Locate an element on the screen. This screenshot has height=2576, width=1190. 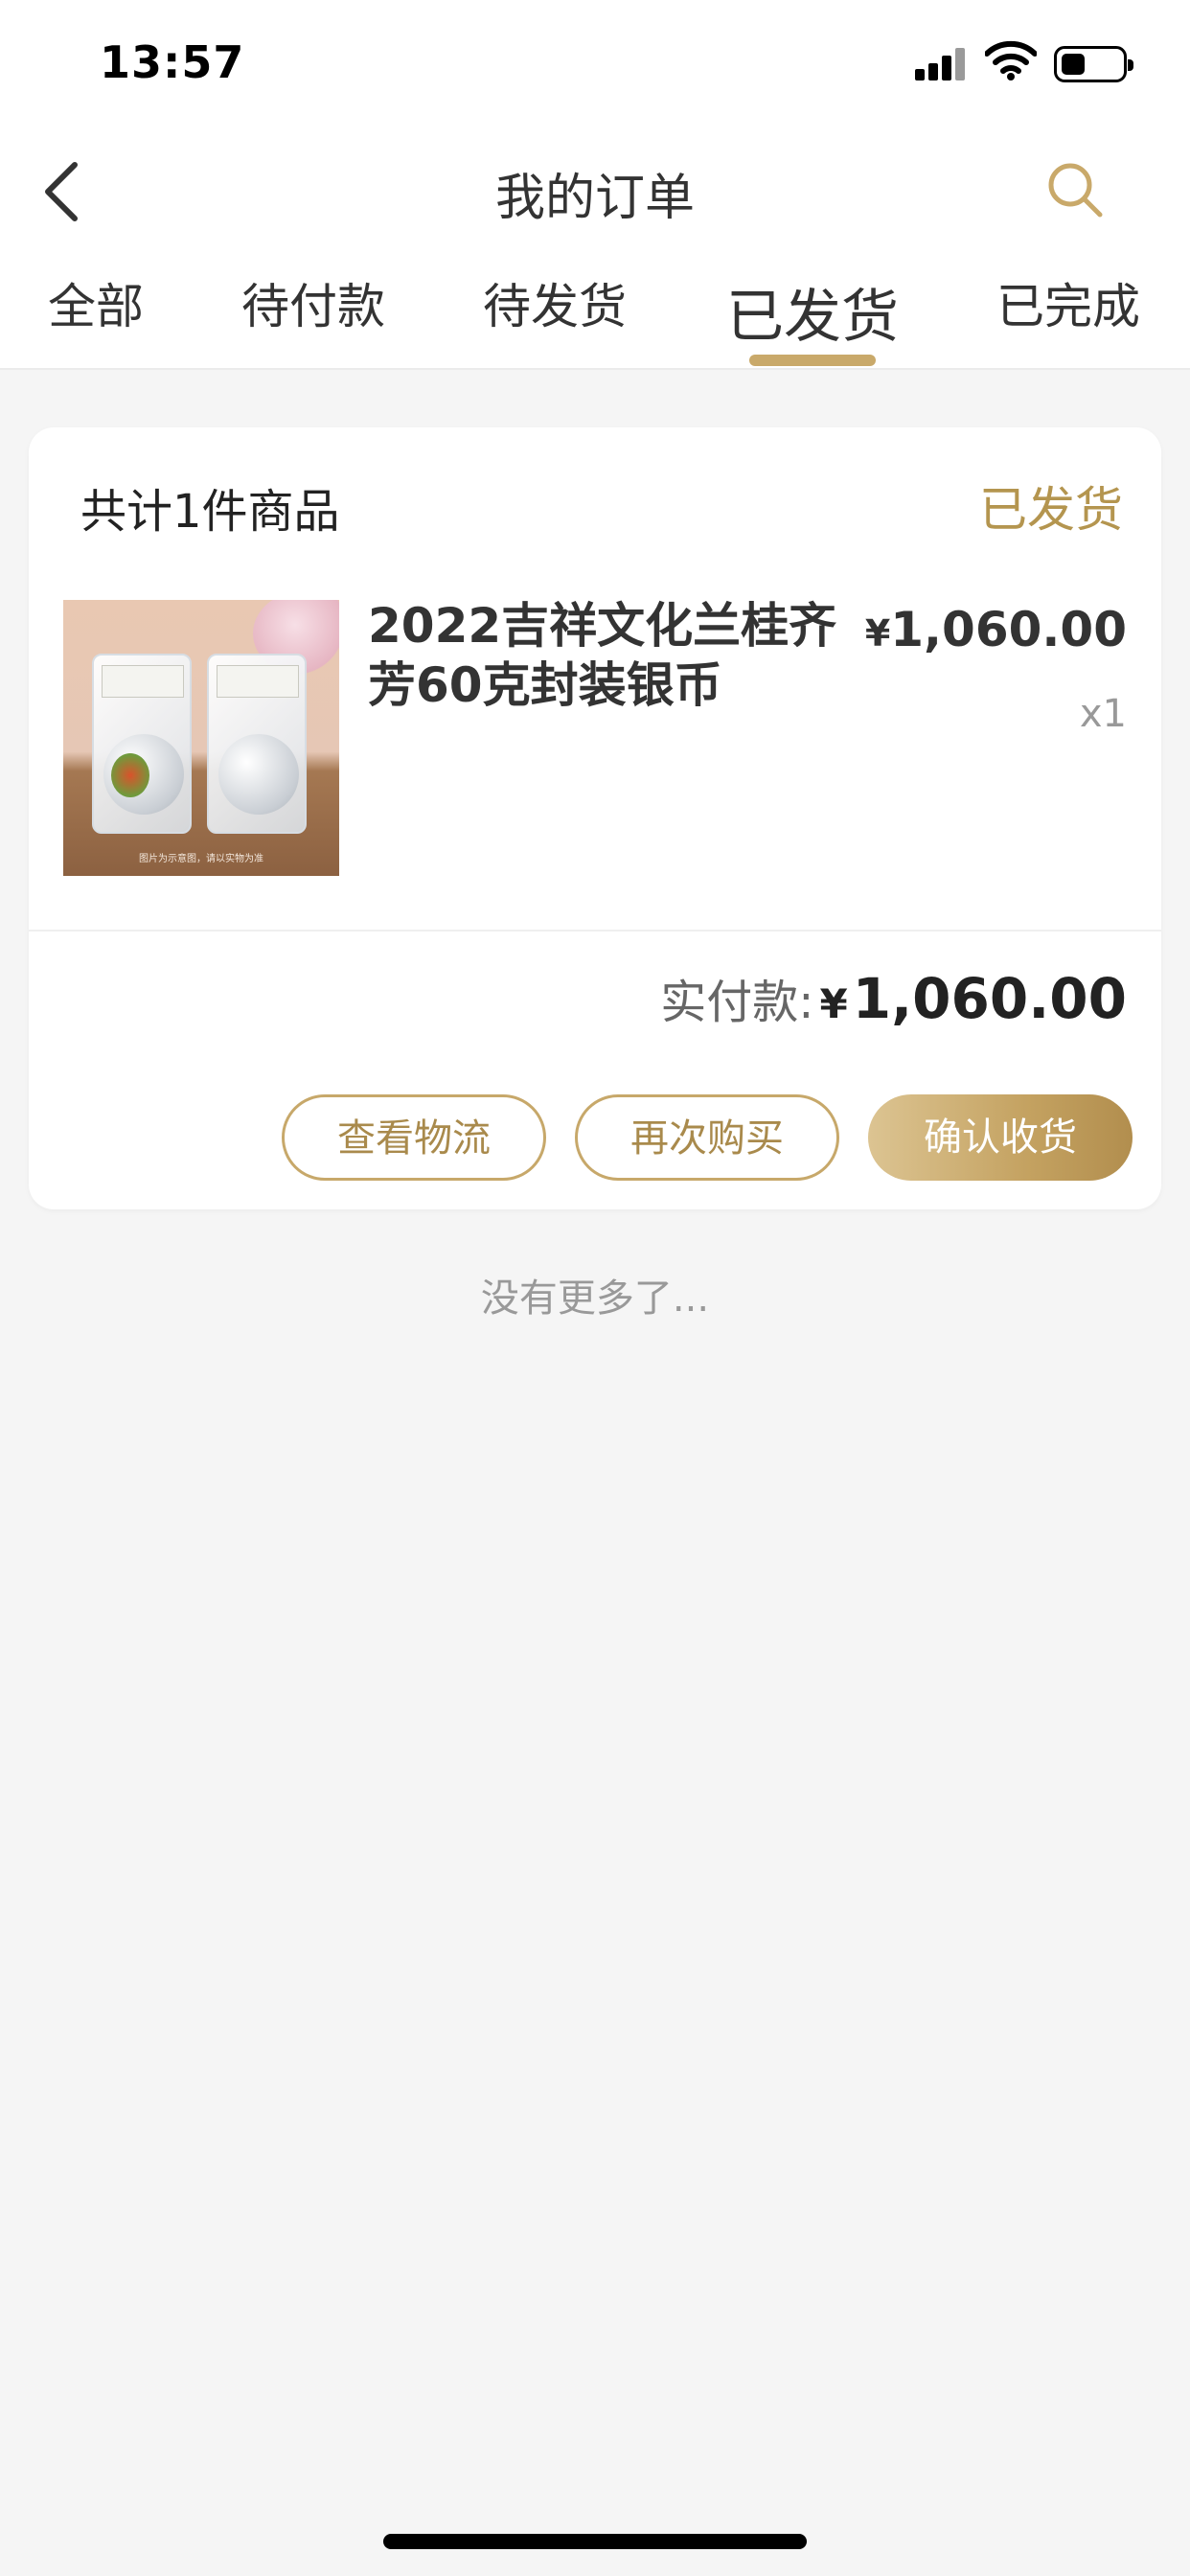
tab-pending-payment: 待付款 is located at coordinates (313, 302).